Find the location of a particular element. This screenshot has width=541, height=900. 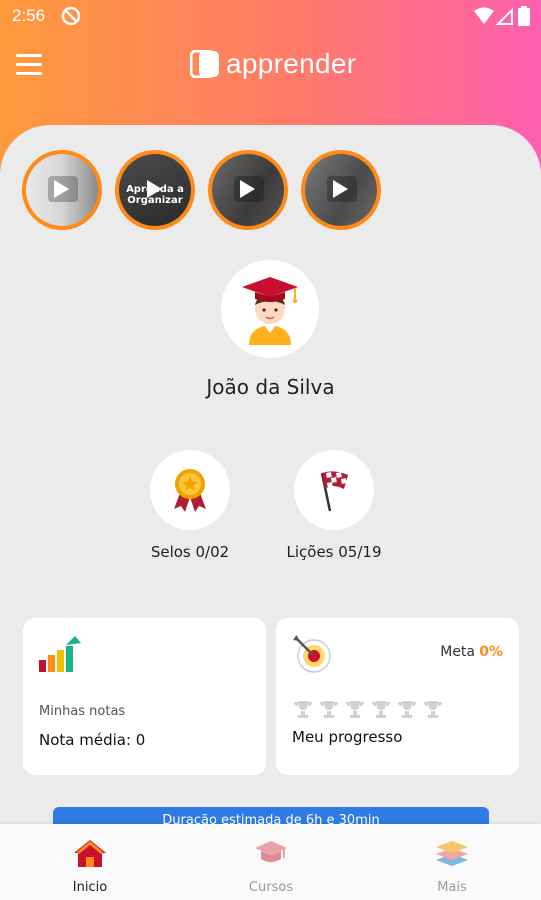

badges-button is located at coordinates (190, 490).